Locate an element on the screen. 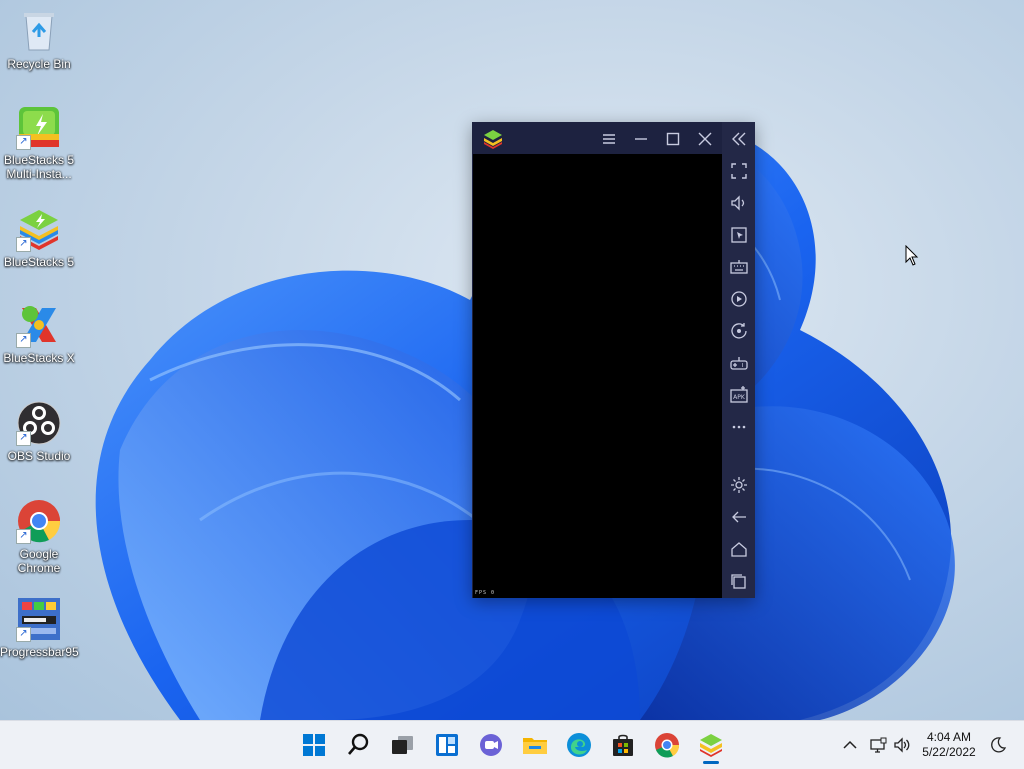  bluestacks-x-icon: ↗ is located at coordinates (39, 325).